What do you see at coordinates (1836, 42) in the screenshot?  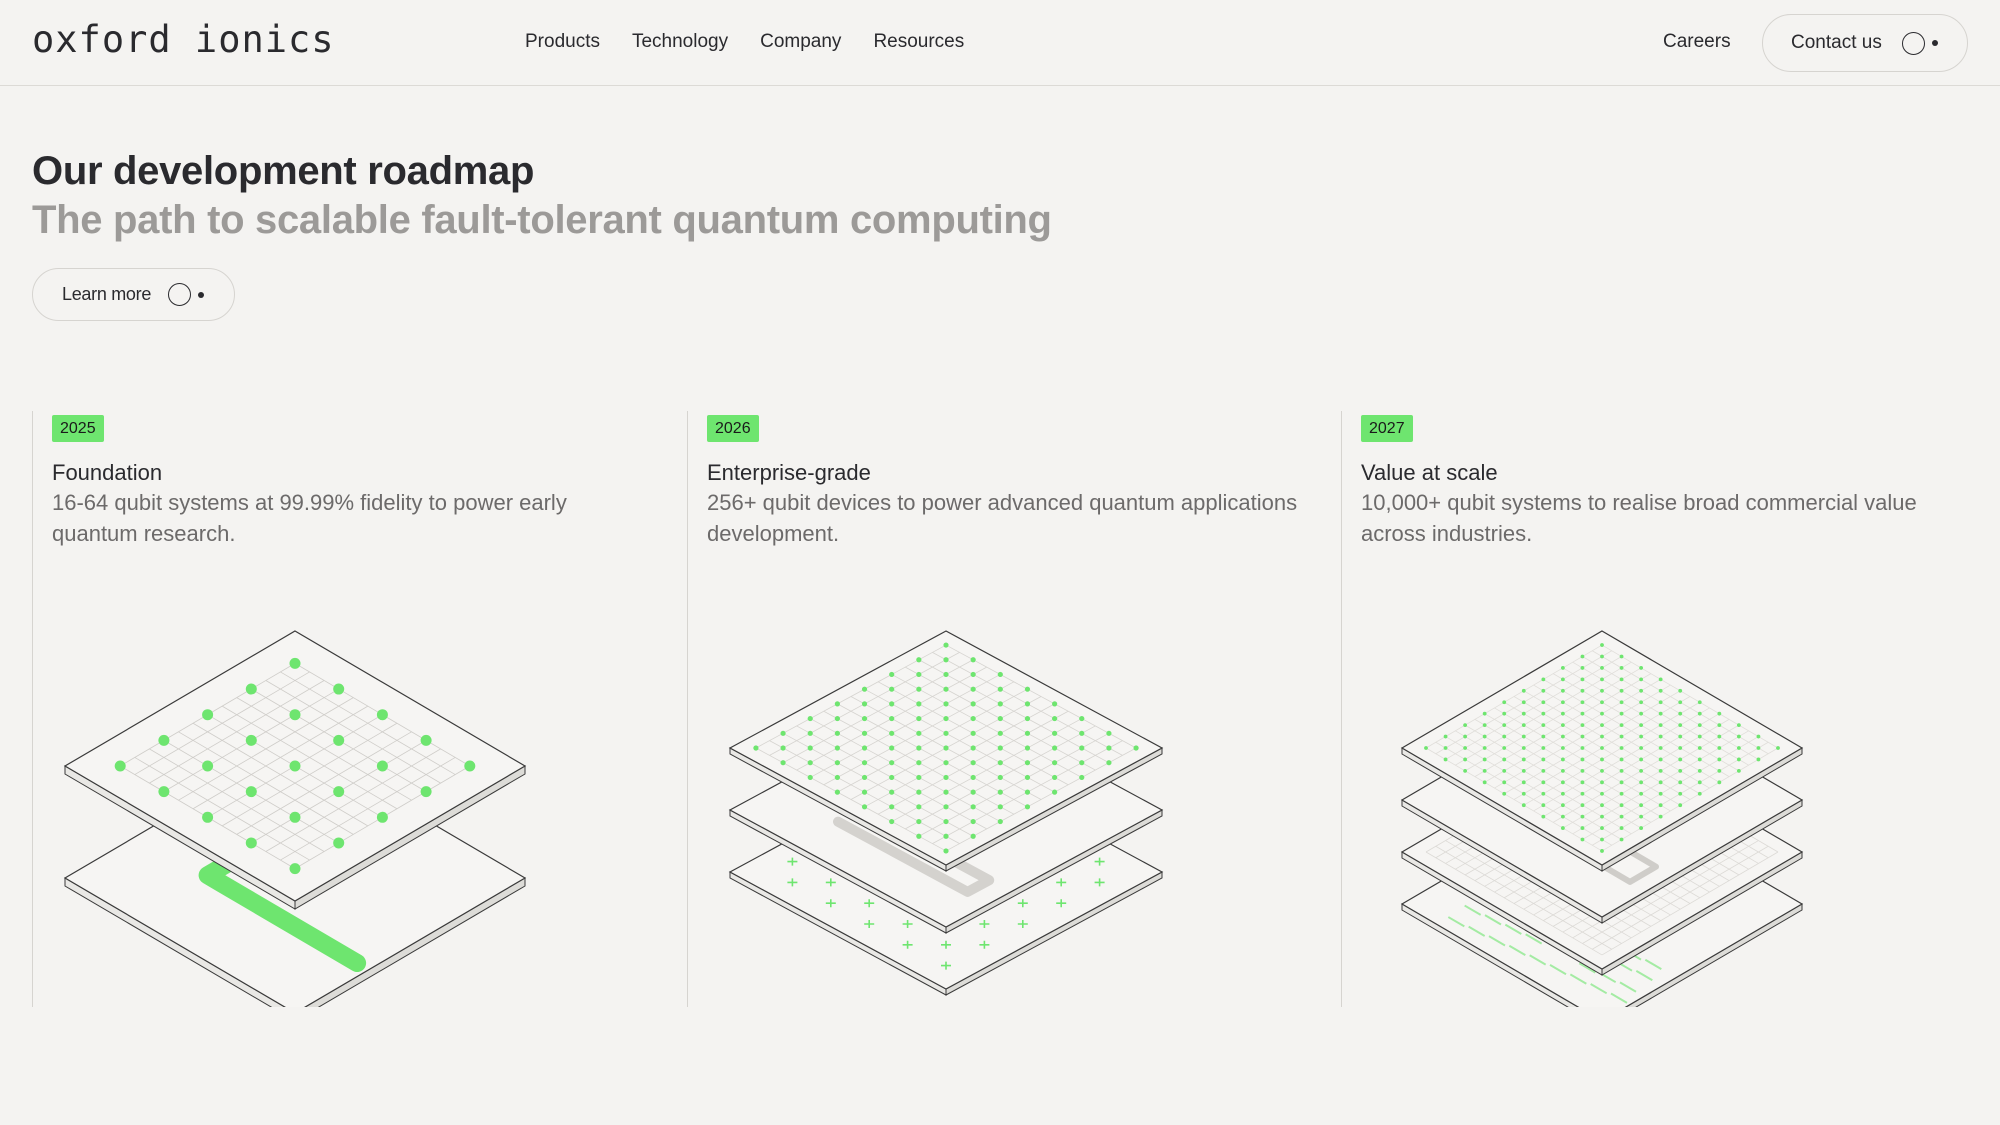 I see `contact-us-label: Contact us` at bounding box center [1836, 42].